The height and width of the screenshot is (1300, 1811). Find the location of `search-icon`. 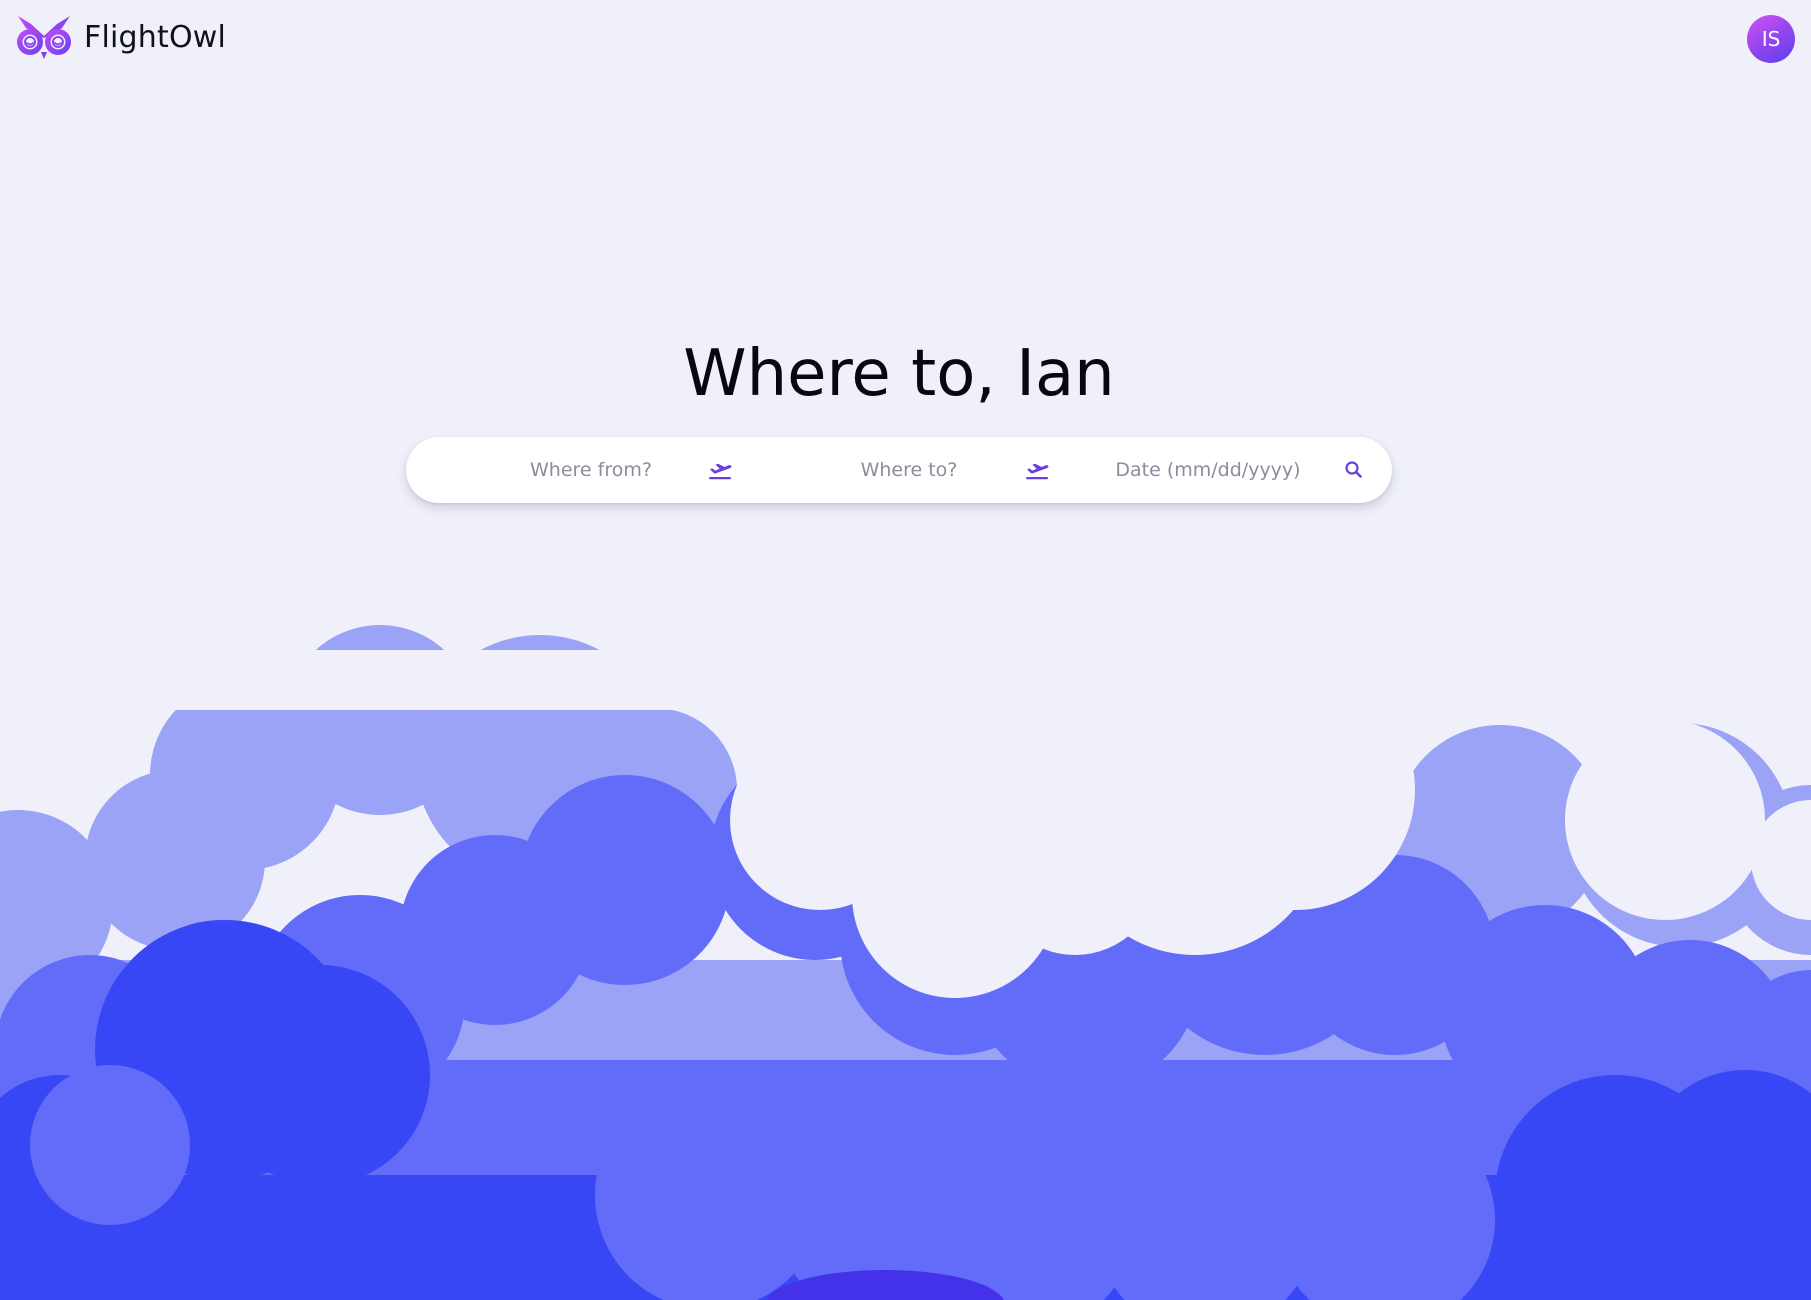

search-icon is located at coordinates (1354, 470).